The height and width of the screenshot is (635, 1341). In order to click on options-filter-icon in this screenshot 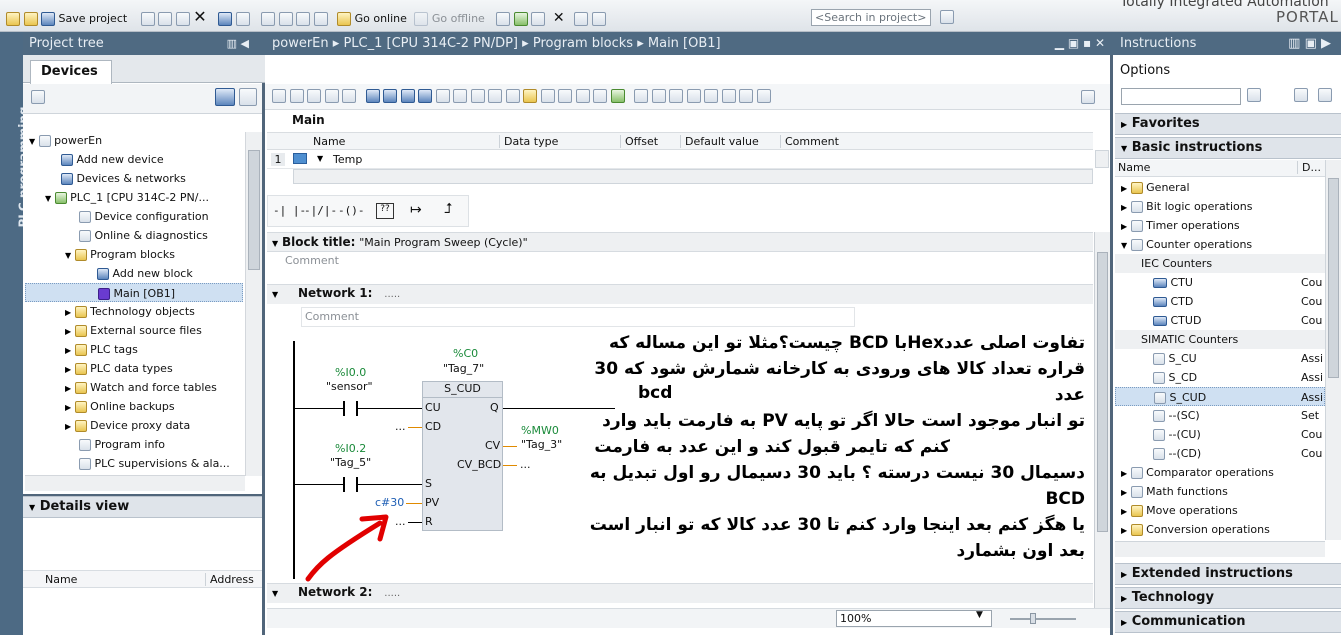, I will do `click(1254, 95)`.